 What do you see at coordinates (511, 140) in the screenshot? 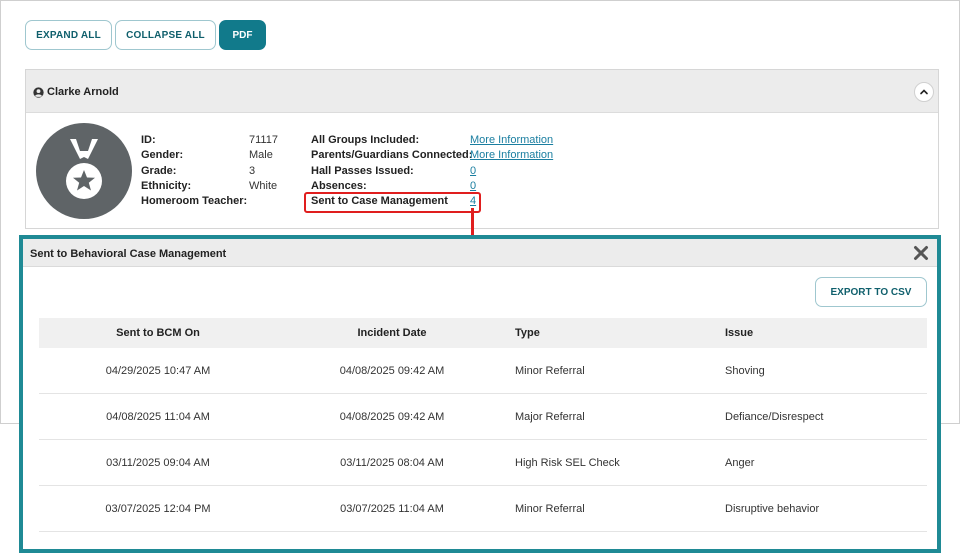
I see `all-groups-link: More Information` at bounding box center [511, 140].